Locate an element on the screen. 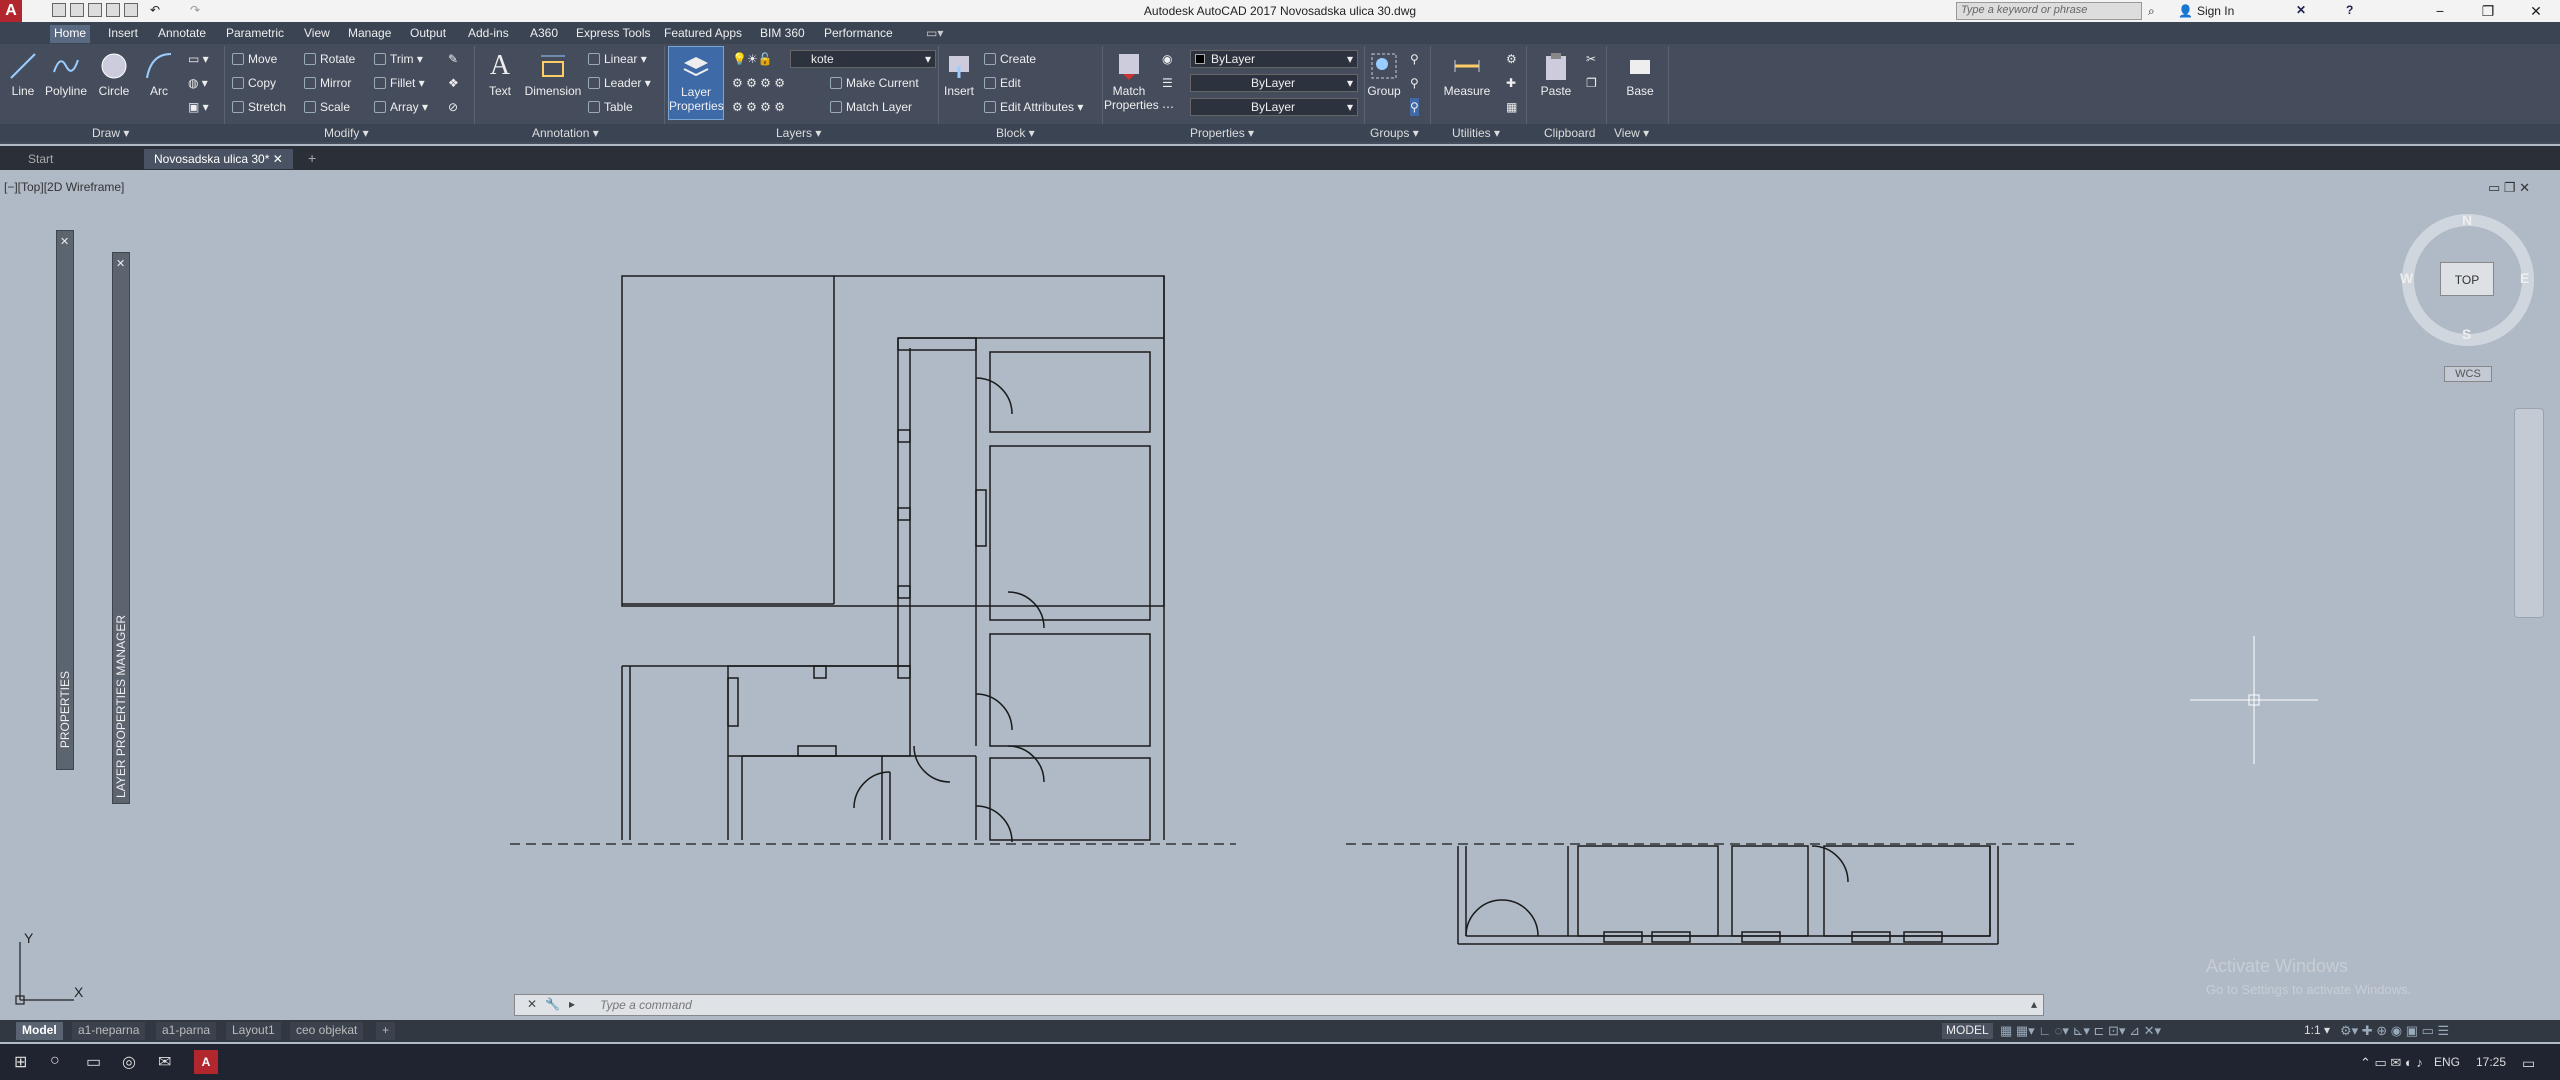  lineweight-dropdown: ByLayer ▾ is located at coordinates (1274, 83).